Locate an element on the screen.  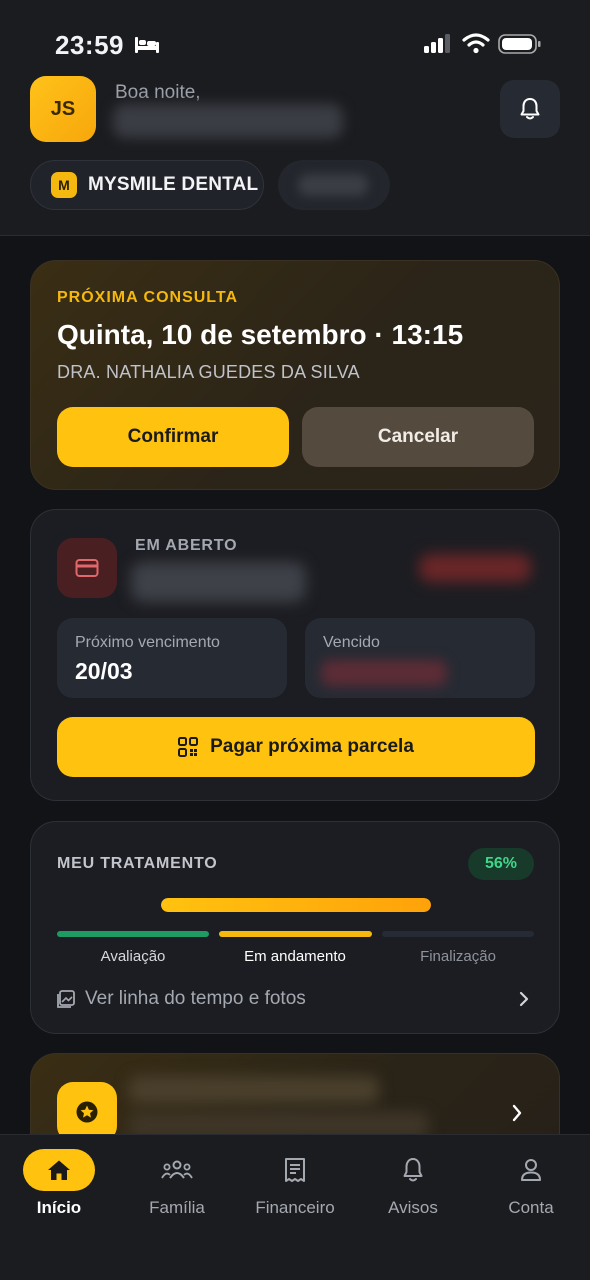
appointment-date: Quinta, 10 de setembro · 13:15 is located at coordinates (260, 334).